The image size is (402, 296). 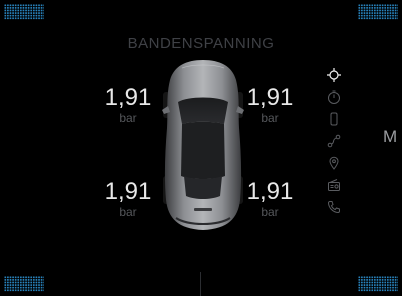 I want to click on tire-rear-left-unit: bar, so click(x=128, y=212).